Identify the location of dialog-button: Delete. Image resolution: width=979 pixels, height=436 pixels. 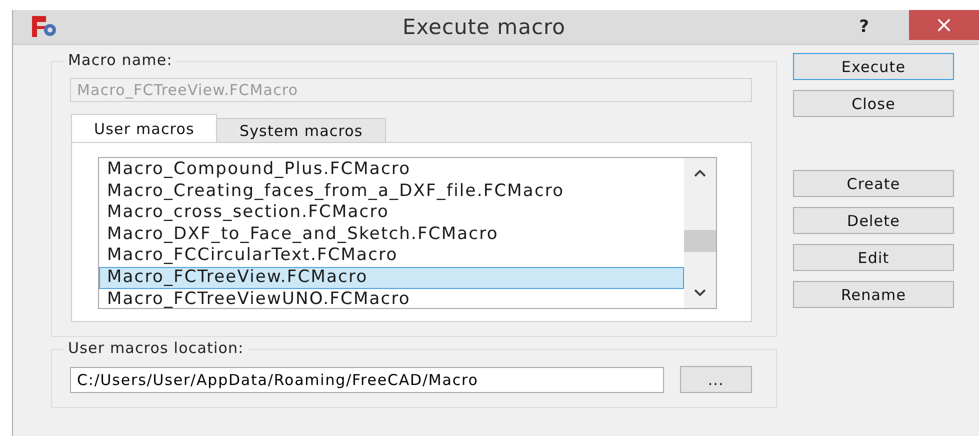
(873, 220).